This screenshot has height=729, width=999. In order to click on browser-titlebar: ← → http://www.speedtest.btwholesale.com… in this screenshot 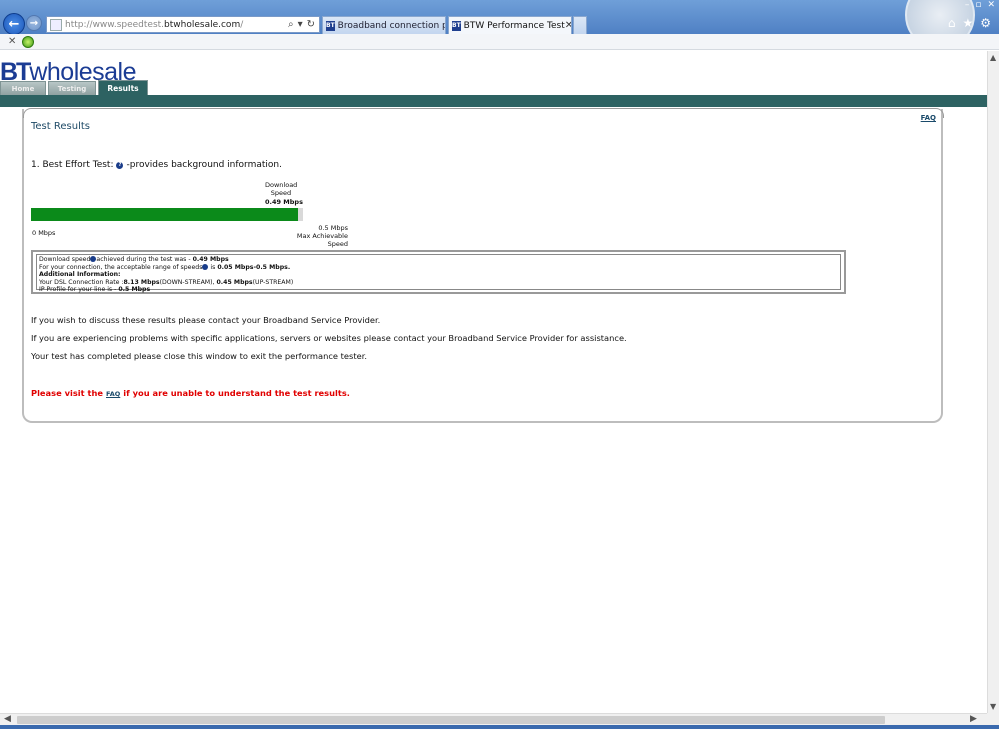, I will do `click(499, 17)`.